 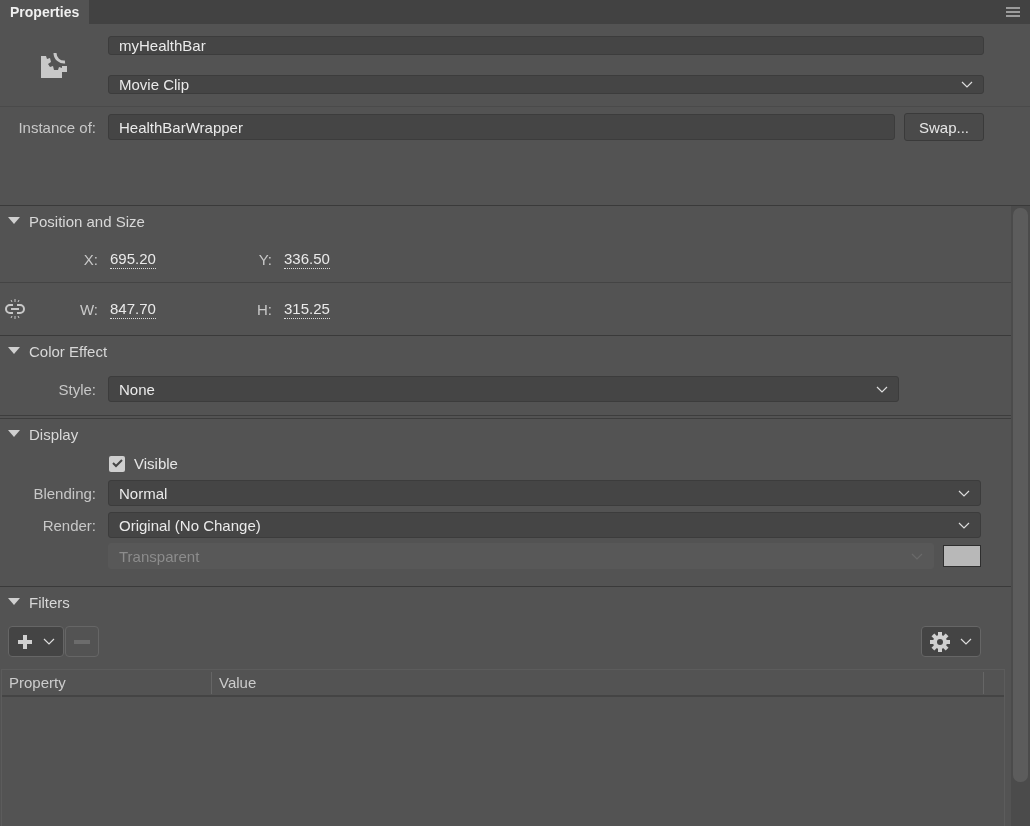 I want to click on x-value: 695.20, so click(x=133, y=259).